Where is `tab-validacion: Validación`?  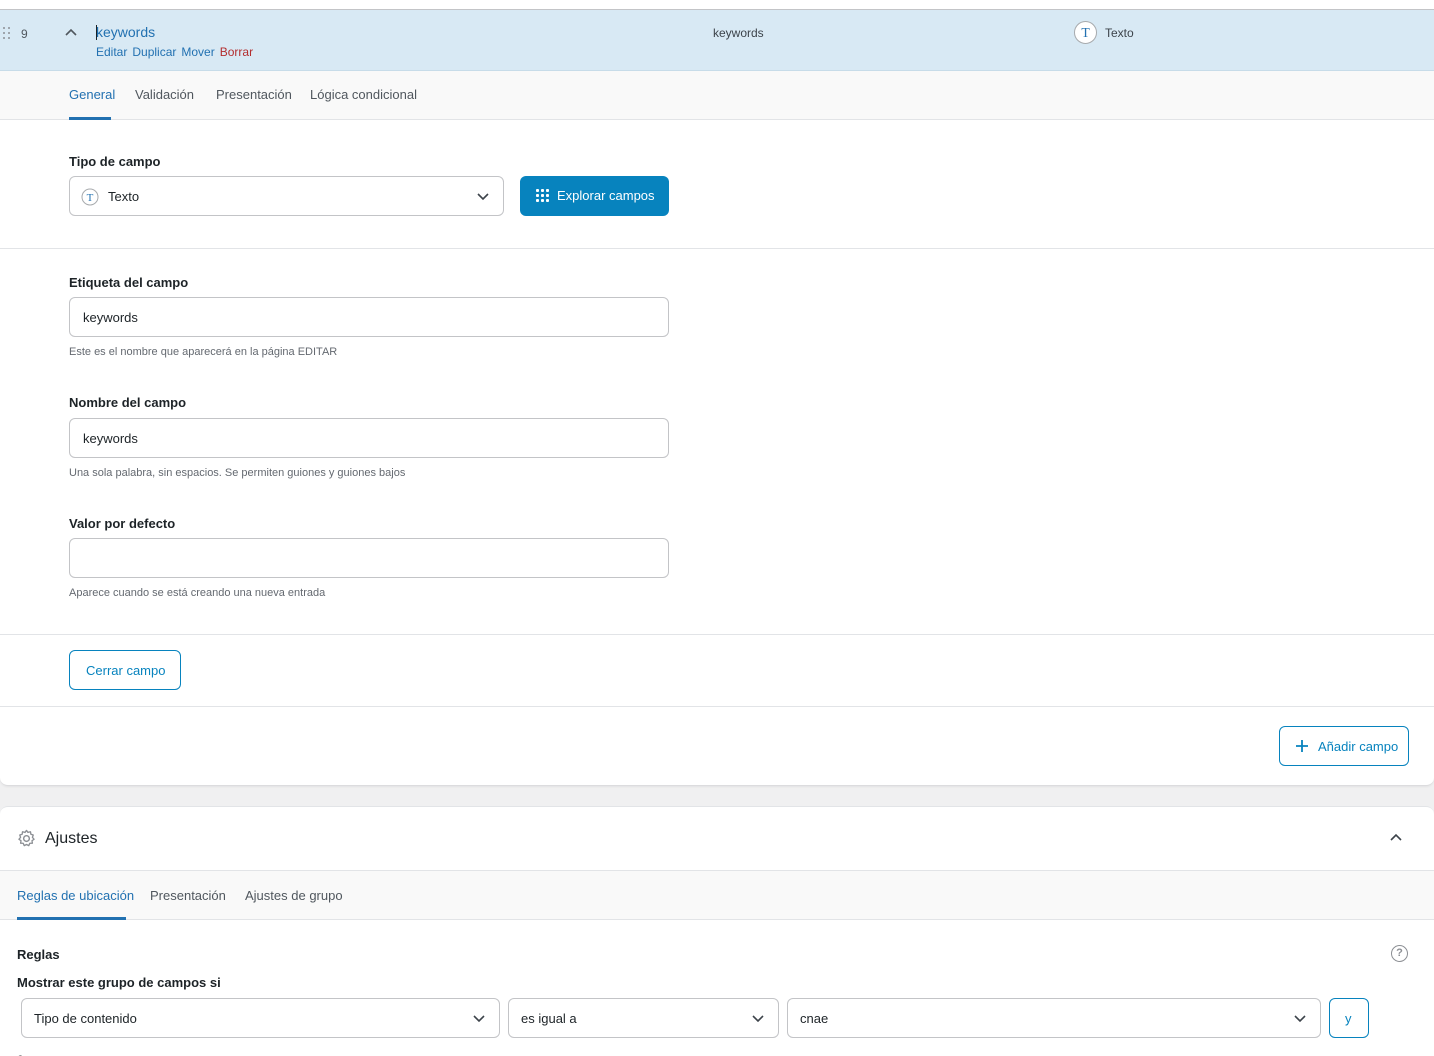 tab-validacion: Validación is located at coordinates (164, 94).